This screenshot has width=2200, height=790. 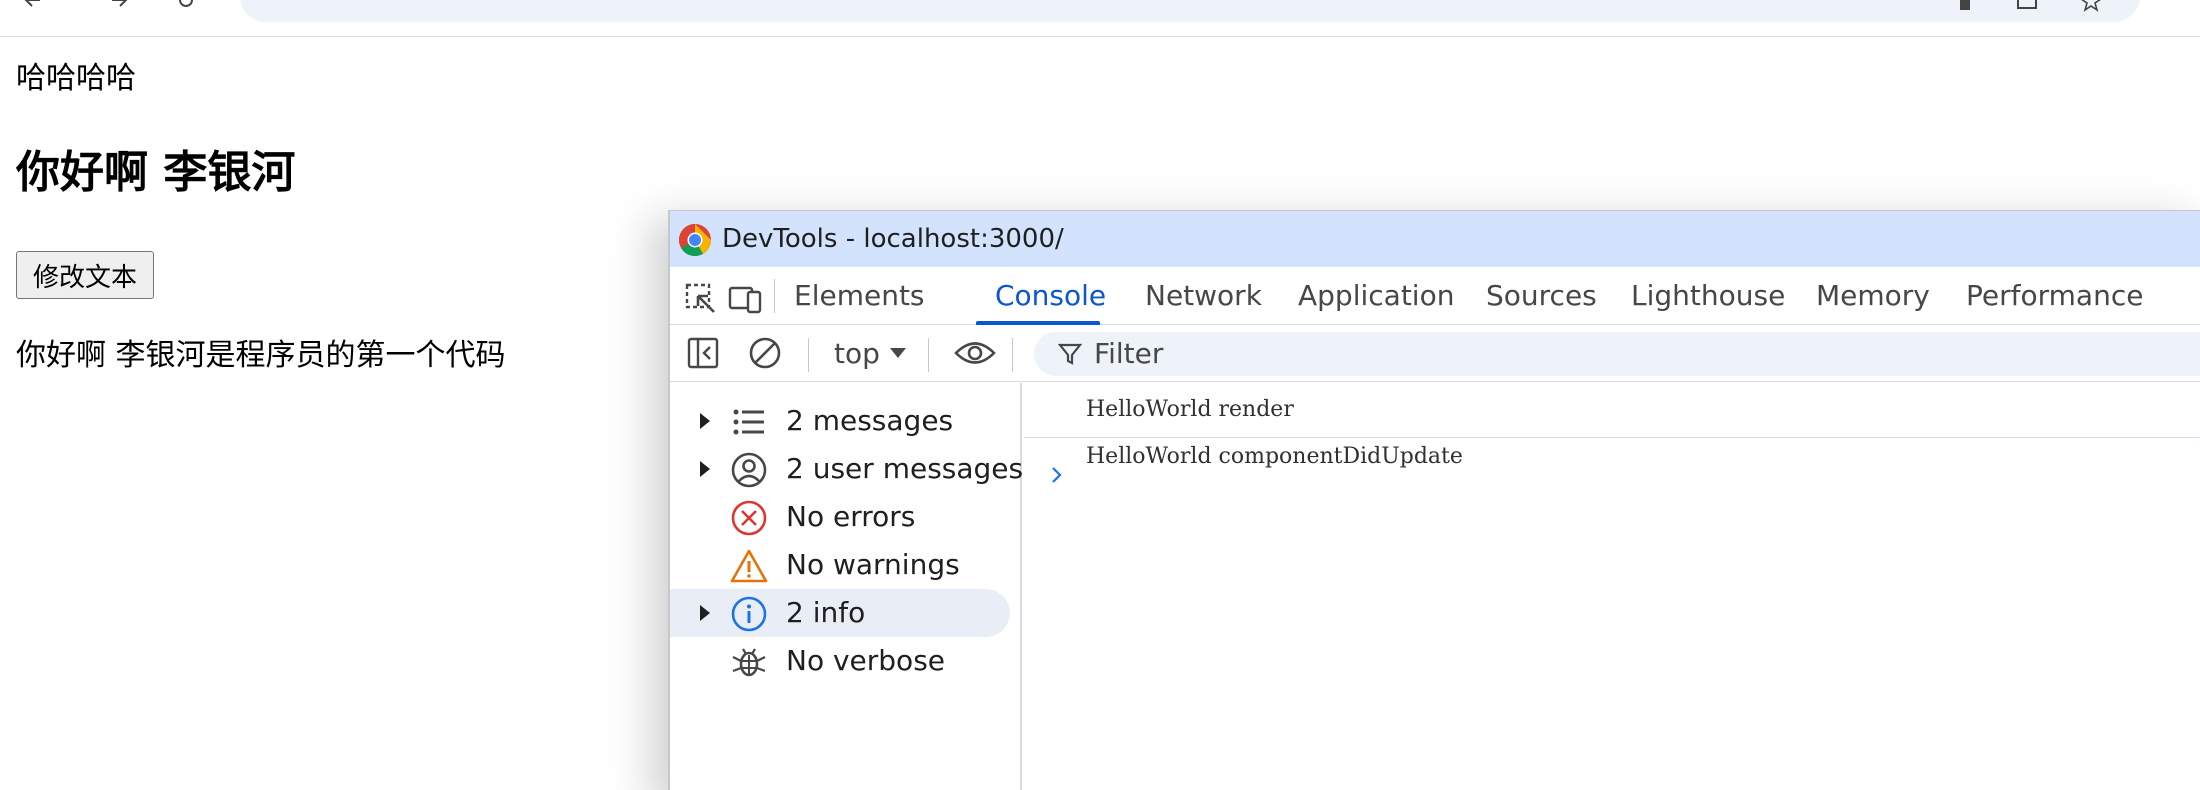 I want to click on back-arrow-icon, so click(x=32, y=5).